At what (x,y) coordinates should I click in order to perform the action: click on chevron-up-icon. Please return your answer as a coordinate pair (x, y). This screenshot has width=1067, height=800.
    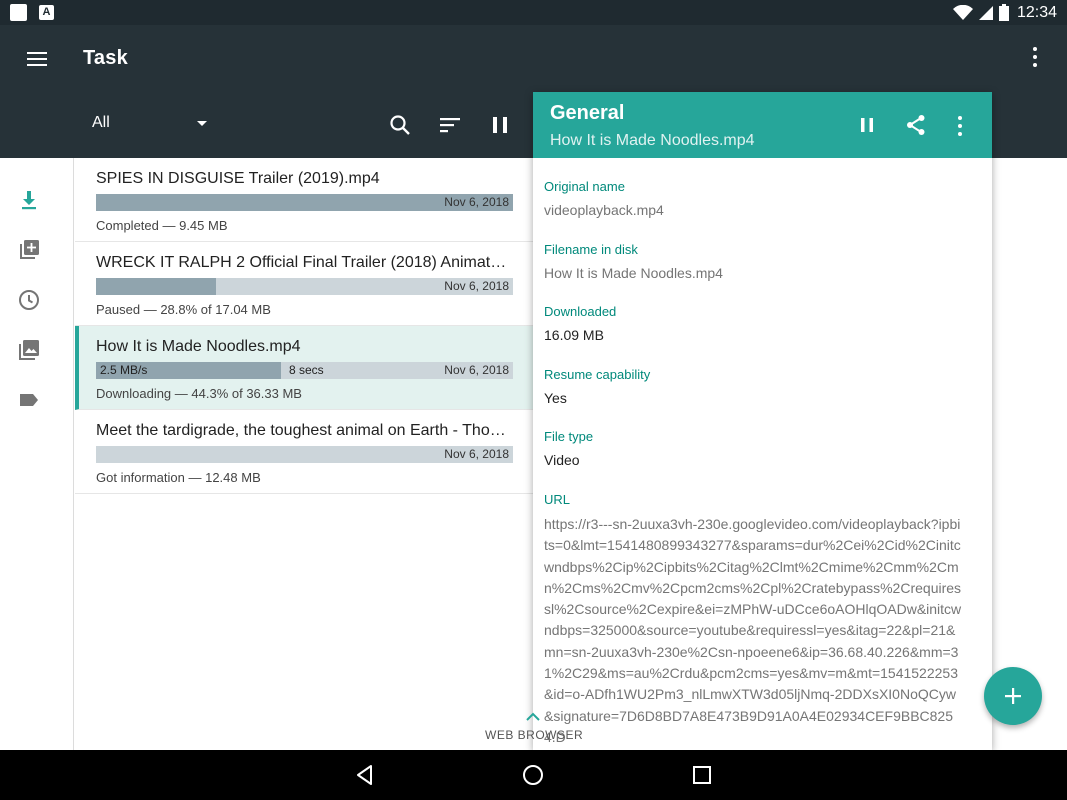
    Looking at the image, I should click on (533, 717).